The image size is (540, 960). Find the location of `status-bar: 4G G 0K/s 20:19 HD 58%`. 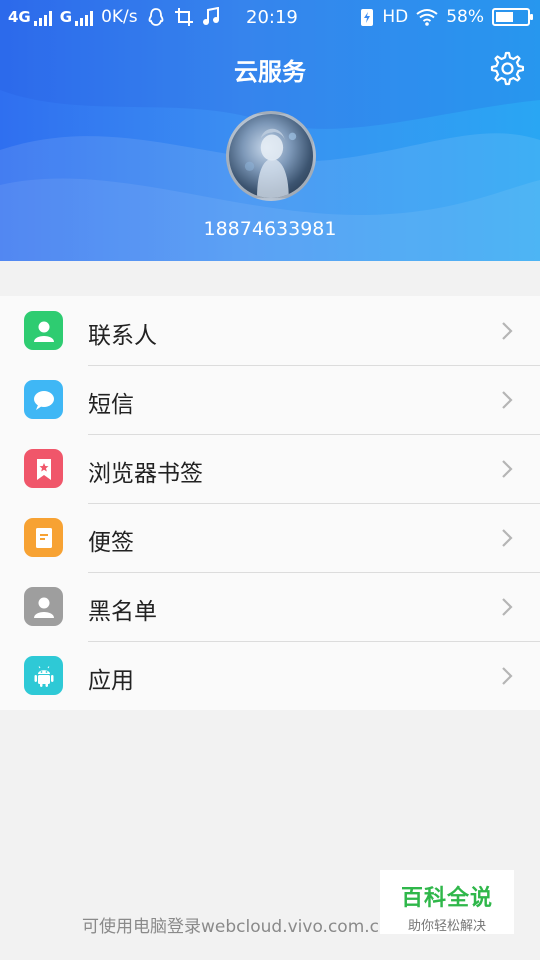

status-bar: 4G G 0K/s 20:19 HD 58% is located at coordinates (270, 18).